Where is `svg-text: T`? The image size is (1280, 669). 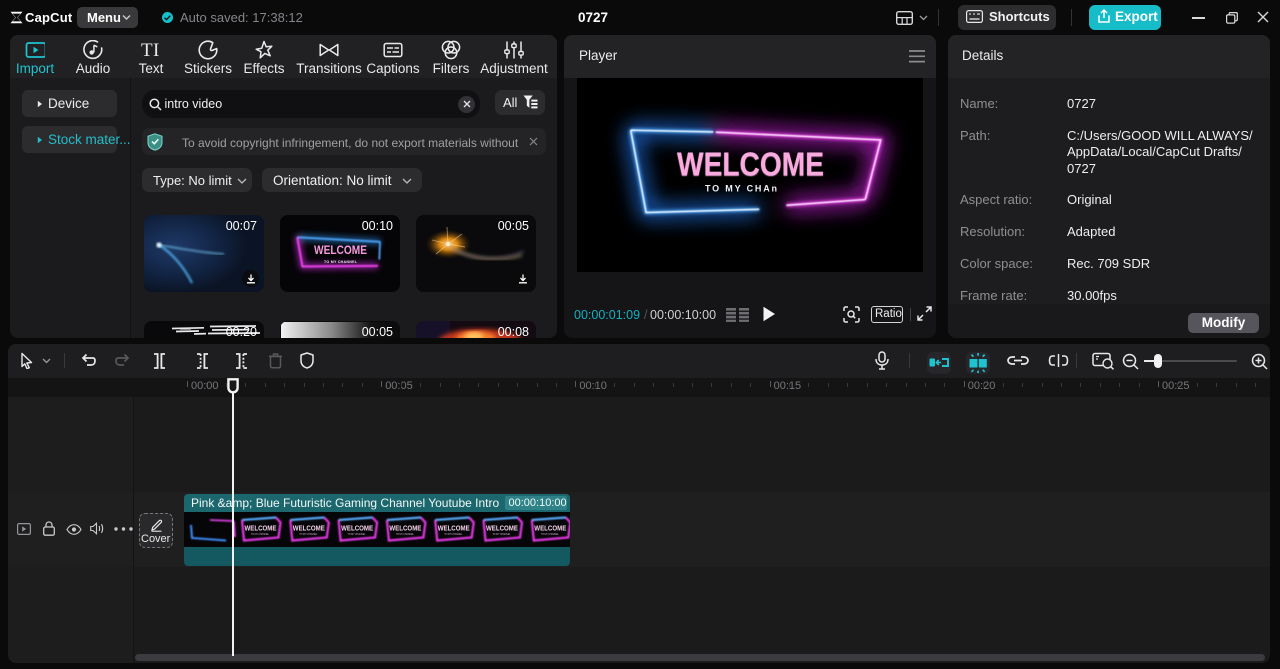
svg-text: T is located at coordinates (147, 50).